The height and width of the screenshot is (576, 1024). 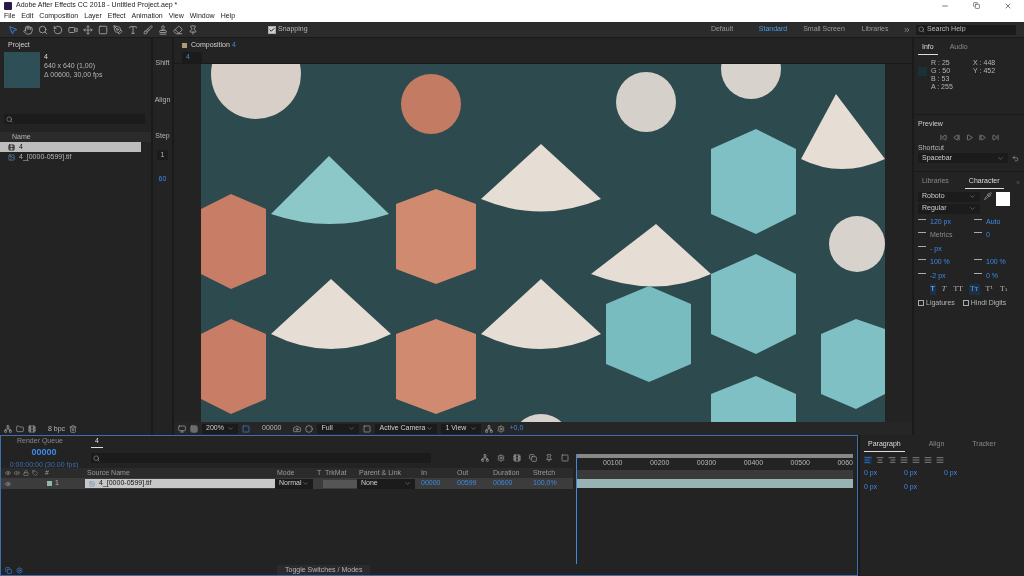 What do you see at coordinates (956, 137) in the screenshot?
I see `previous-frame-icon` at bounding box center [956, 137].